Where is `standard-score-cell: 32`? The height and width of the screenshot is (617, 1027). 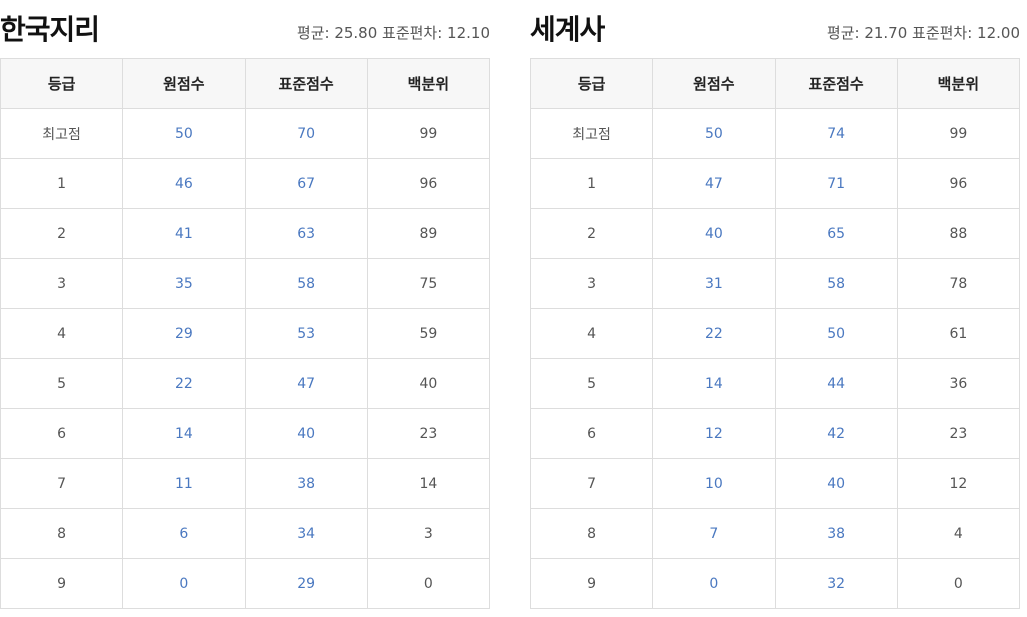
standard-score-cell: 32 is located at coordinates (836, 583).